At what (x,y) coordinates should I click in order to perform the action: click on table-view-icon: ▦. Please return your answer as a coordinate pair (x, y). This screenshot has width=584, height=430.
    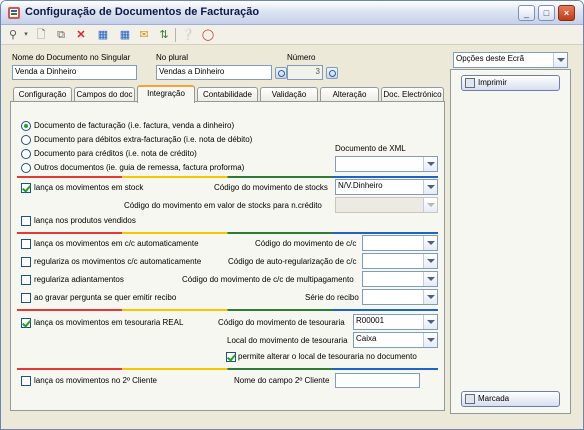
    Looking at the image, I should click on (125, 35).